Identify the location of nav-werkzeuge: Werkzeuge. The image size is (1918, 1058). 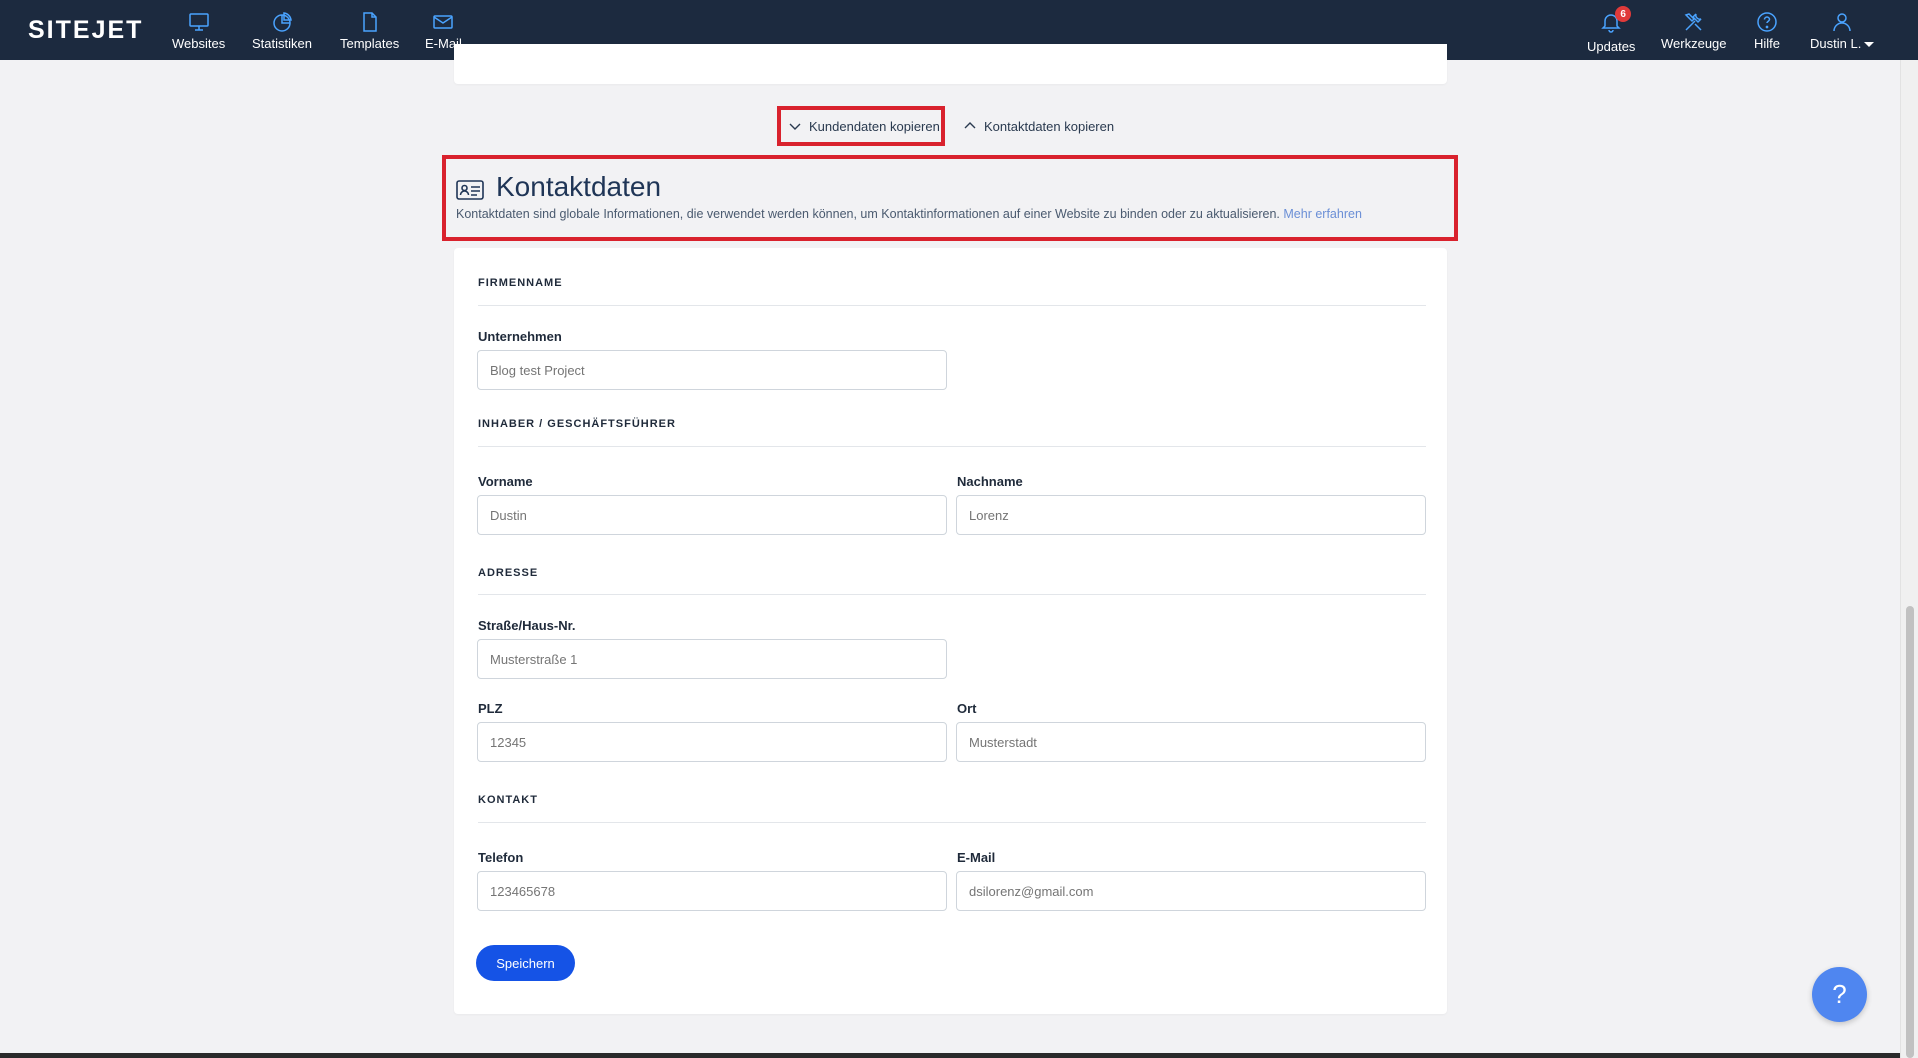
(1694, 30).